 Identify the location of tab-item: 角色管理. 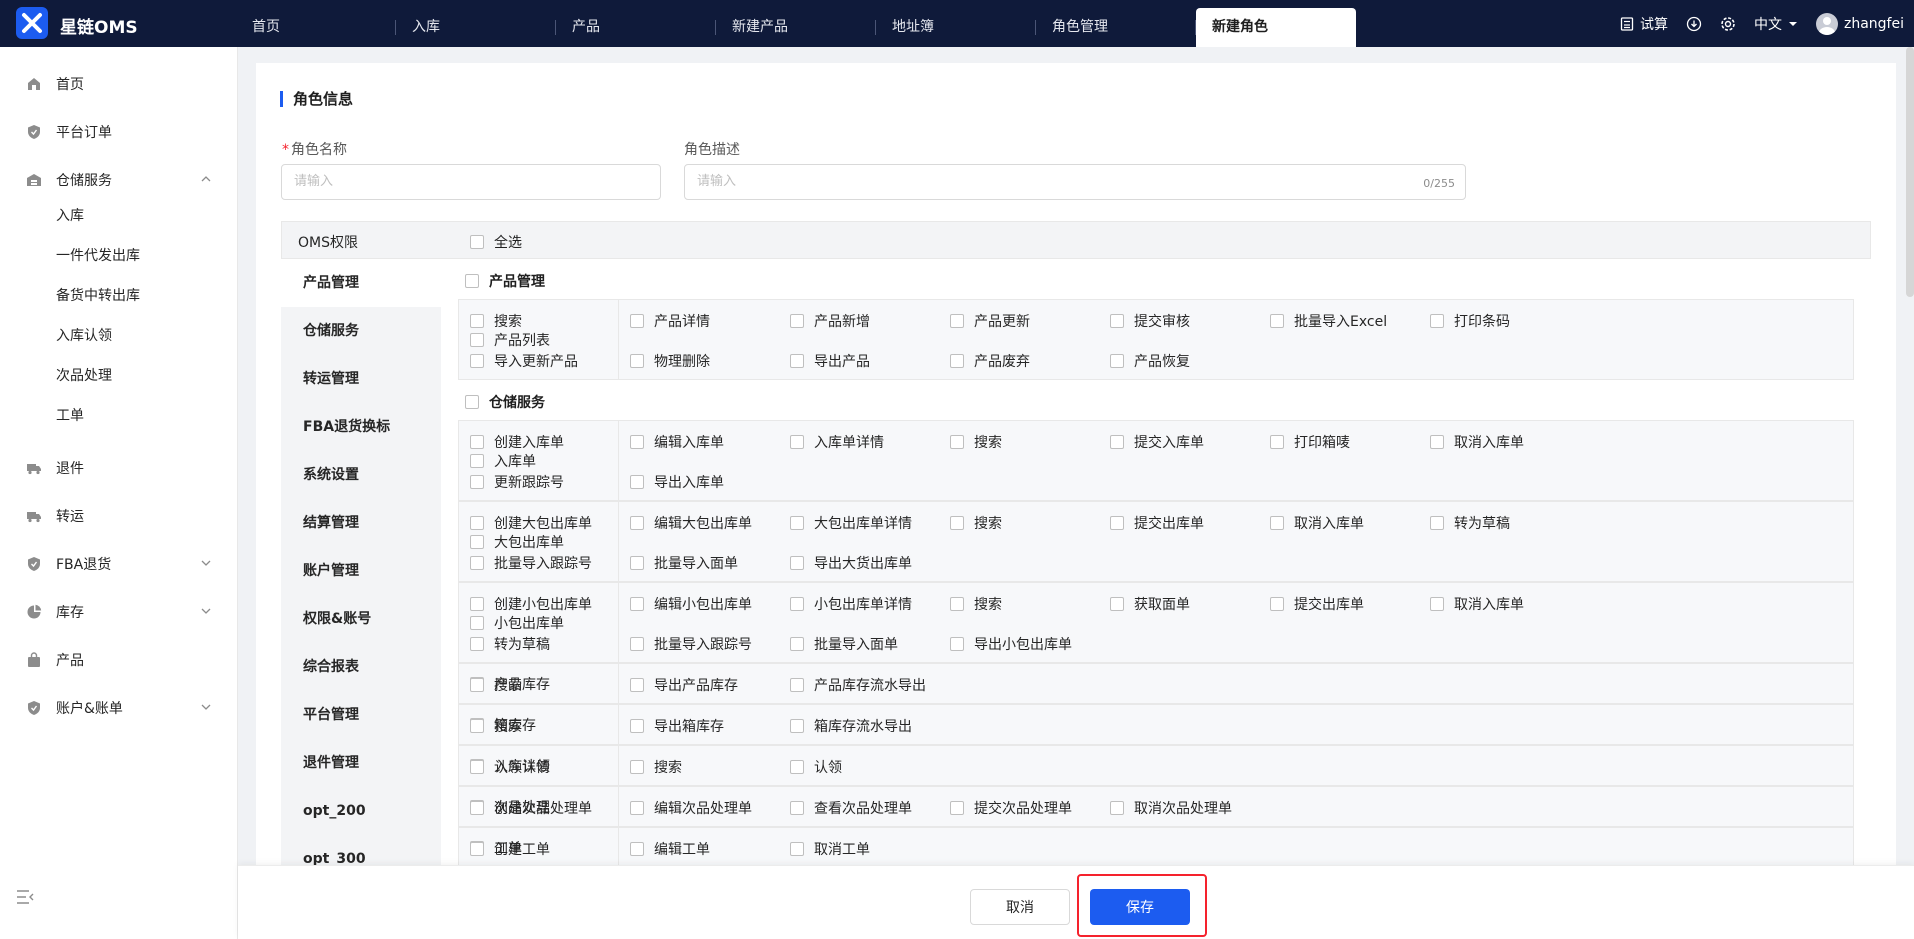
(1116, 27).